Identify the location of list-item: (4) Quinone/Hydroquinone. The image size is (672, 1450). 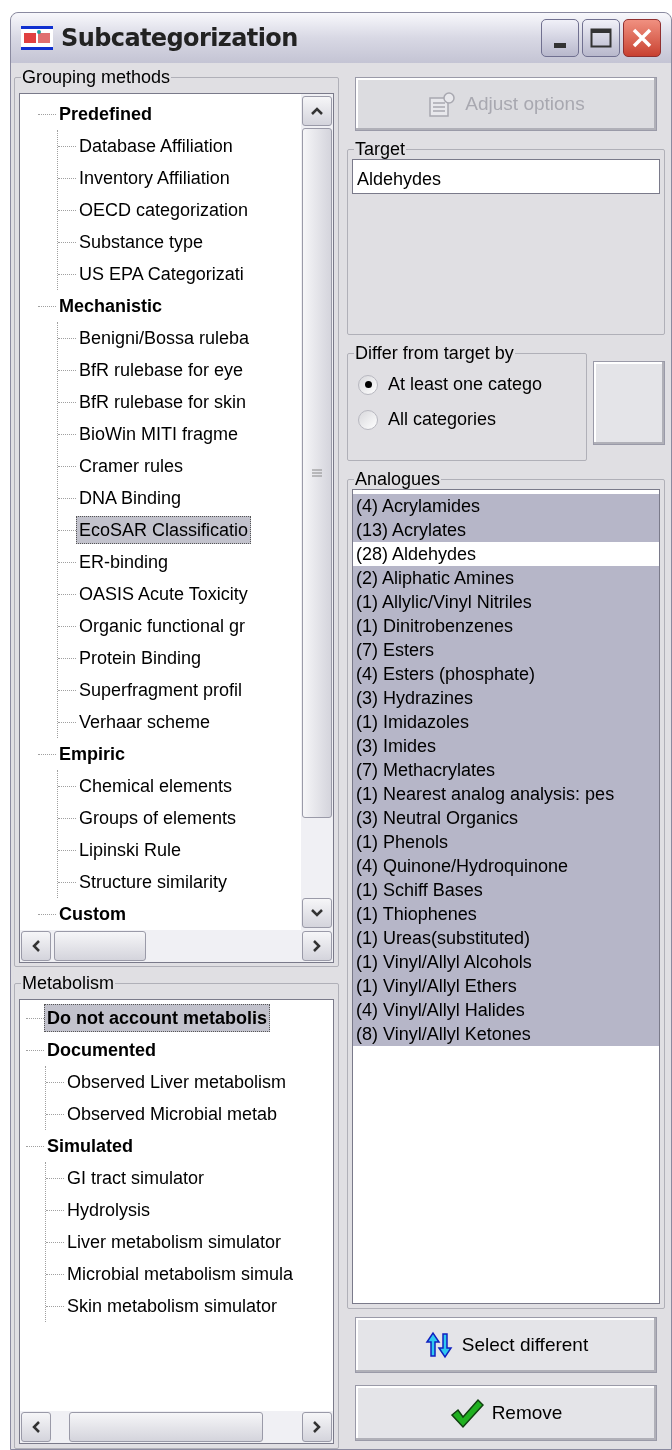
(506, 866).